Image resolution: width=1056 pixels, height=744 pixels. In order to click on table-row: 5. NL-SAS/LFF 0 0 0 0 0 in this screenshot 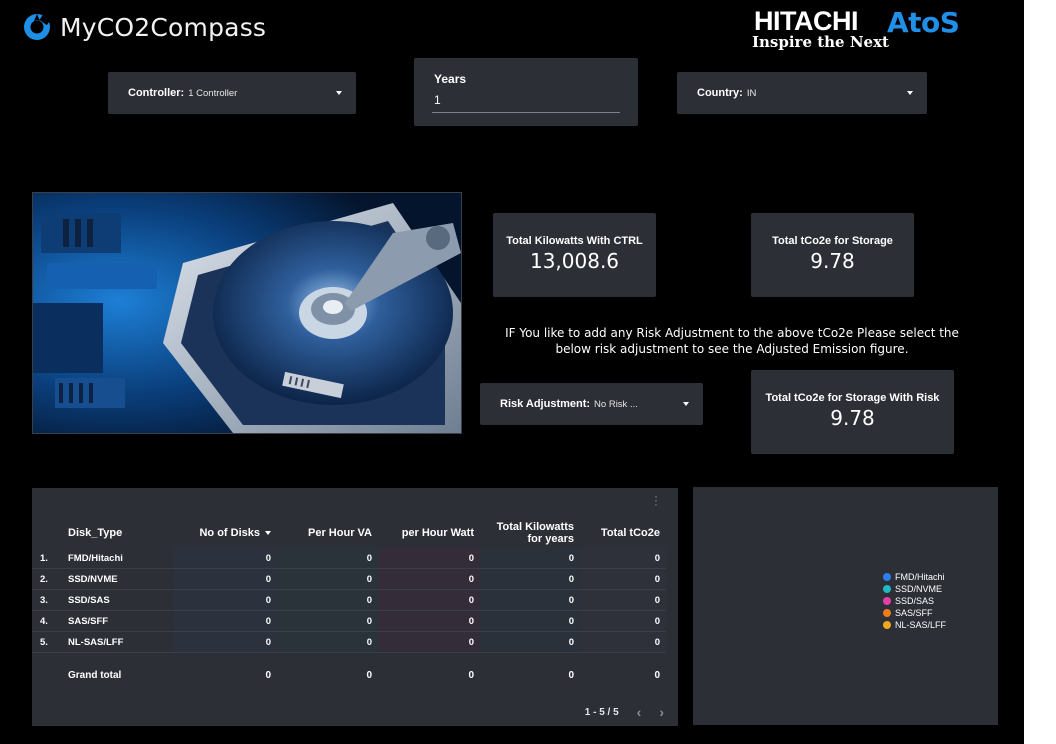, I will do `click(349, 642)`.